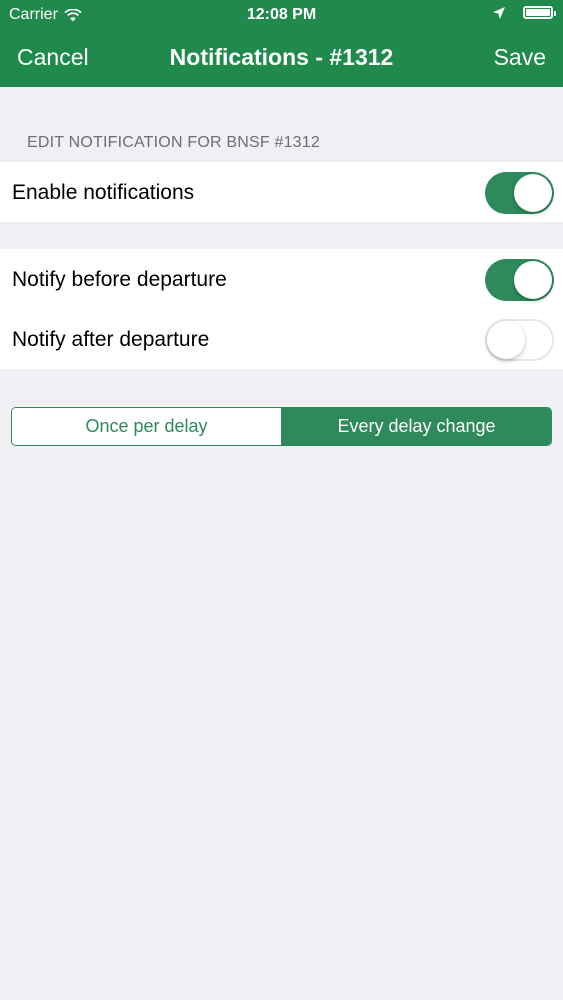 The image size is (563, 1000). I want to click on notify-before-label: Notify before departure, so click(119, 279).